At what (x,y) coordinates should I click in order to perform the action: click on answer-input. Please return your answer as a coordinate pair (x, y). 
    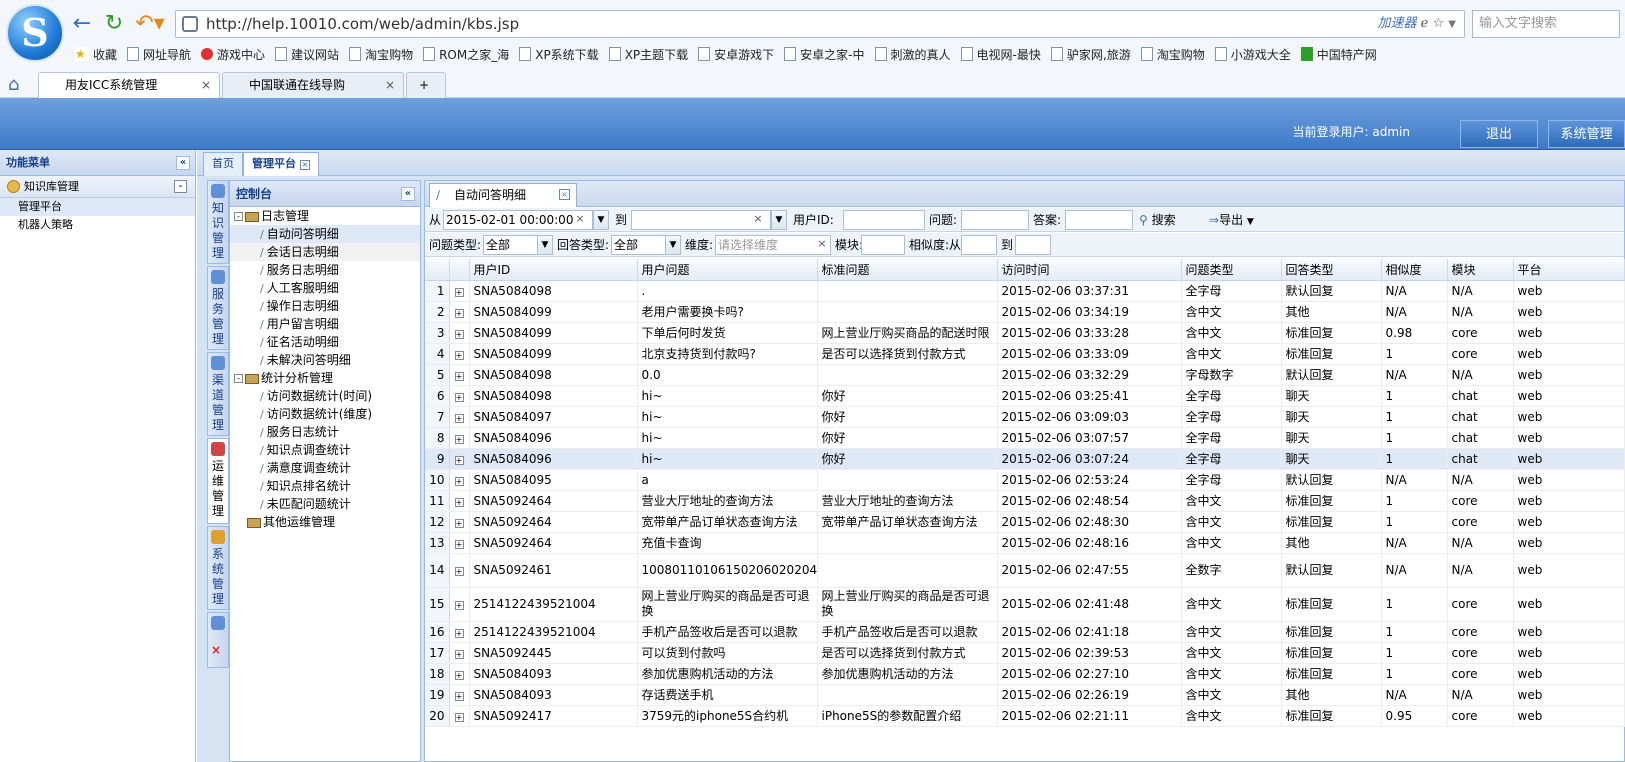
    Looking at the image, I should click on (1099, 220).